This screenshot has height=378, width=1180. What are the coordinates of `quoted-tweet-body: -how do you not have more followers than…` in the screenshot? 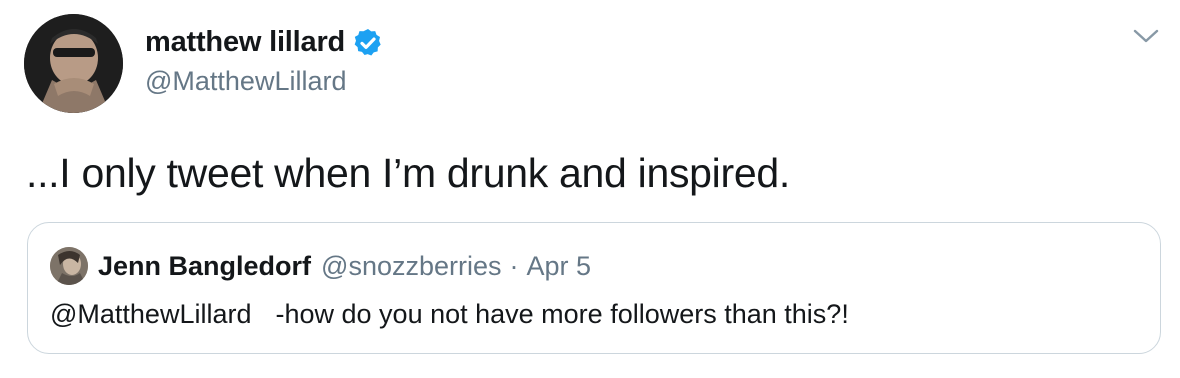 It's located at (562, 314).